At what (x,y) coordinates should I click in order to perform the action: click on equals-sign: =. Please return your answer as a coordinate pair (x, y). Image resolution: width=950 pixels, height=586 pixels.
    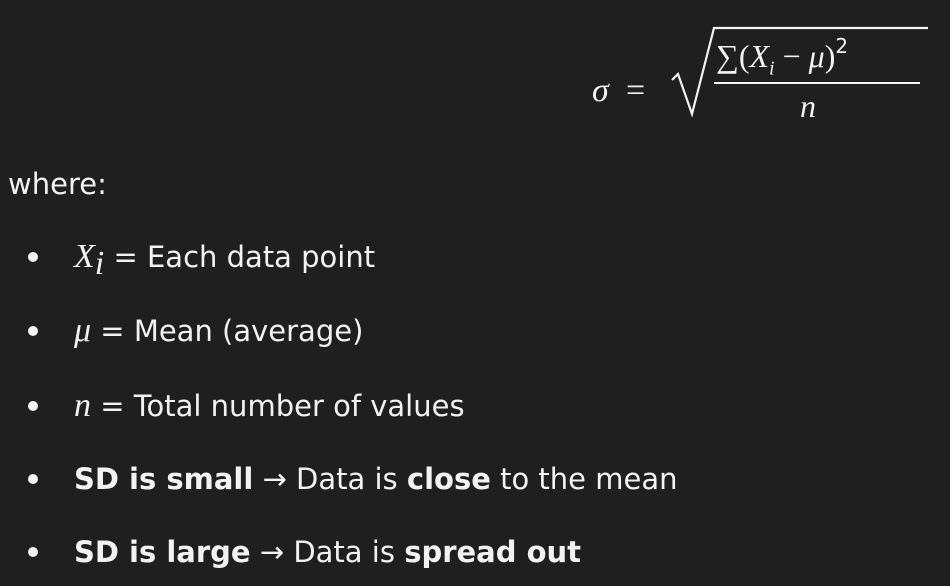
    Looking at the image, I should click on (636, 90).